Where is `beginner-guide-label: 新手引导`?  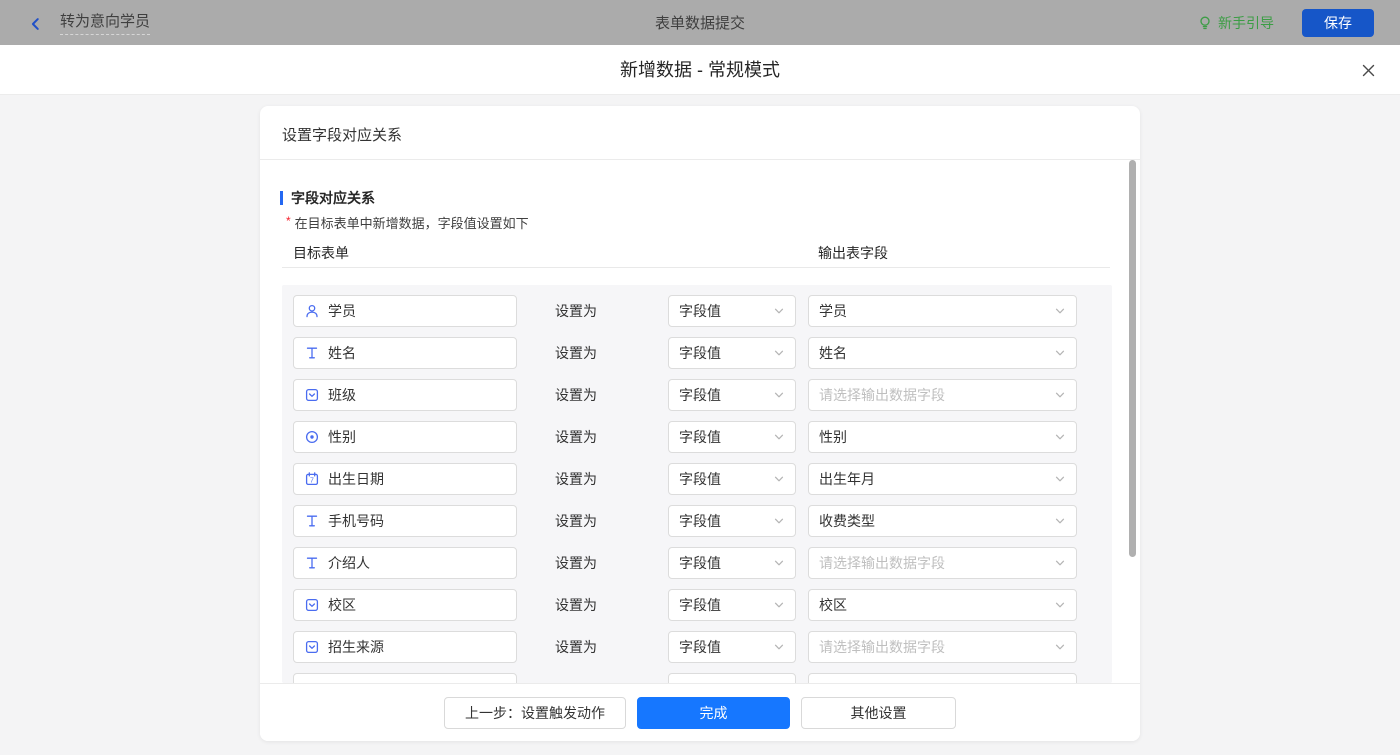
beginner-guide-label: 新手引导 is located at coordinates (1246, 22).